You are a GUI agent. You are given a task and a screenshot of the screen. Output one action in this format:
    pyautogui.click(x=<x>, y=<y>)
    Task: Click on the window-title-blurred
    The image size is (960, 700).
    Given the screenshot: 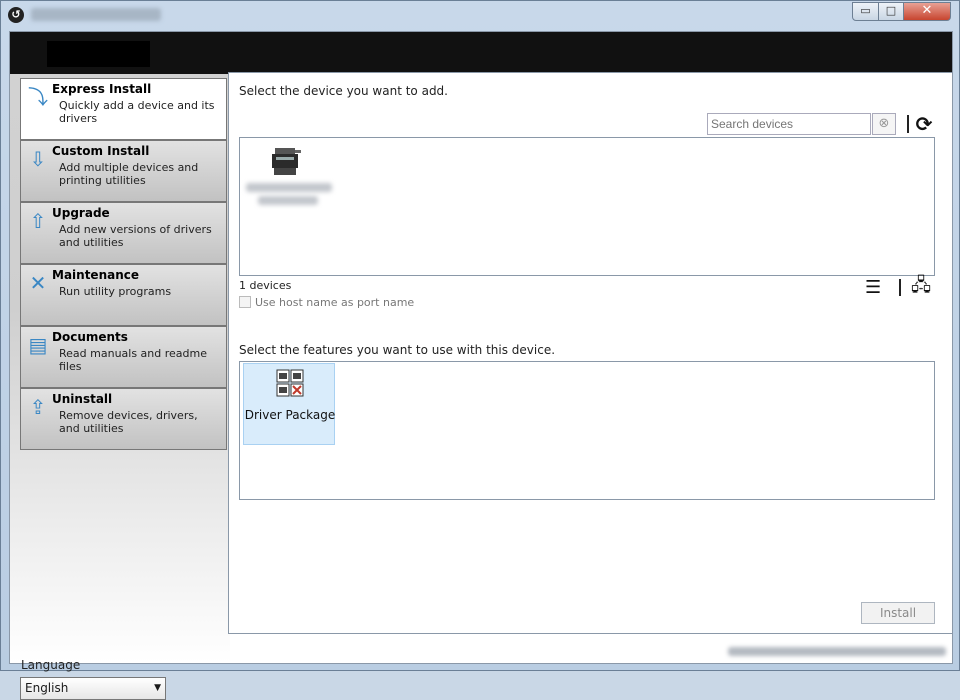 What is the action you would take?
    pyautogui.click(x=96, y=14)
    